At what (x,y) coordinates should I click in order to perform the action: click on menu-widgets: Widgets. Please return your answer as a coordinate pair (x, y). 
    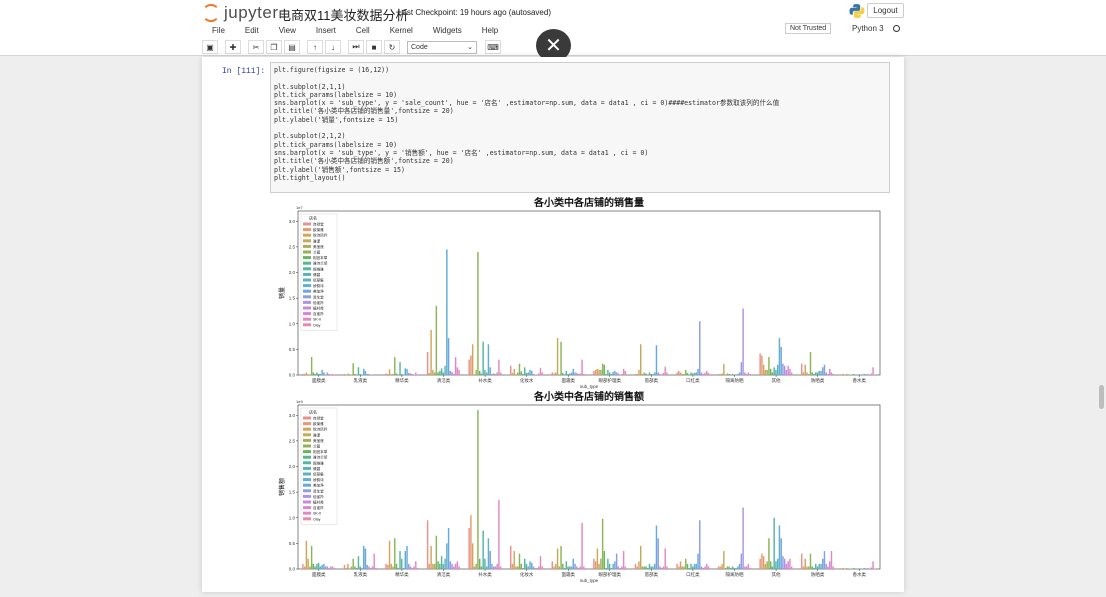
    Looking at the image, I should click on (447, 30).